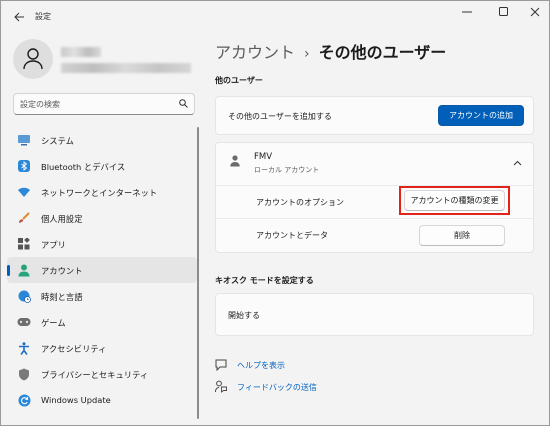 This screenshot has width=550, height=426. Describe the element at coordinates (43, 16) in the screenshot. I see `app-title: 設定` at that location.